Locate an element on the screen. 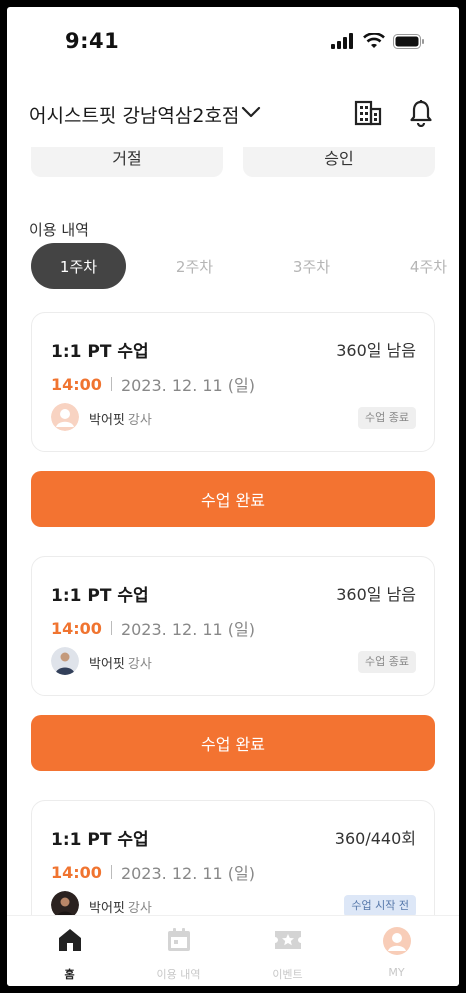  session-remaining: 360/440회 is located at coordinates (375, 838).